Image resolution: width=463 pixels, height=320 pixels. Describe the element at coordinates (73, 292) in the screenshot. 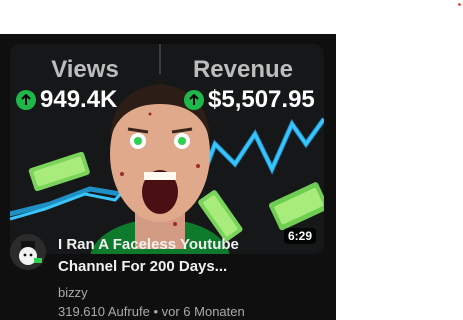

I see `channel-name: bizzy` at that location.